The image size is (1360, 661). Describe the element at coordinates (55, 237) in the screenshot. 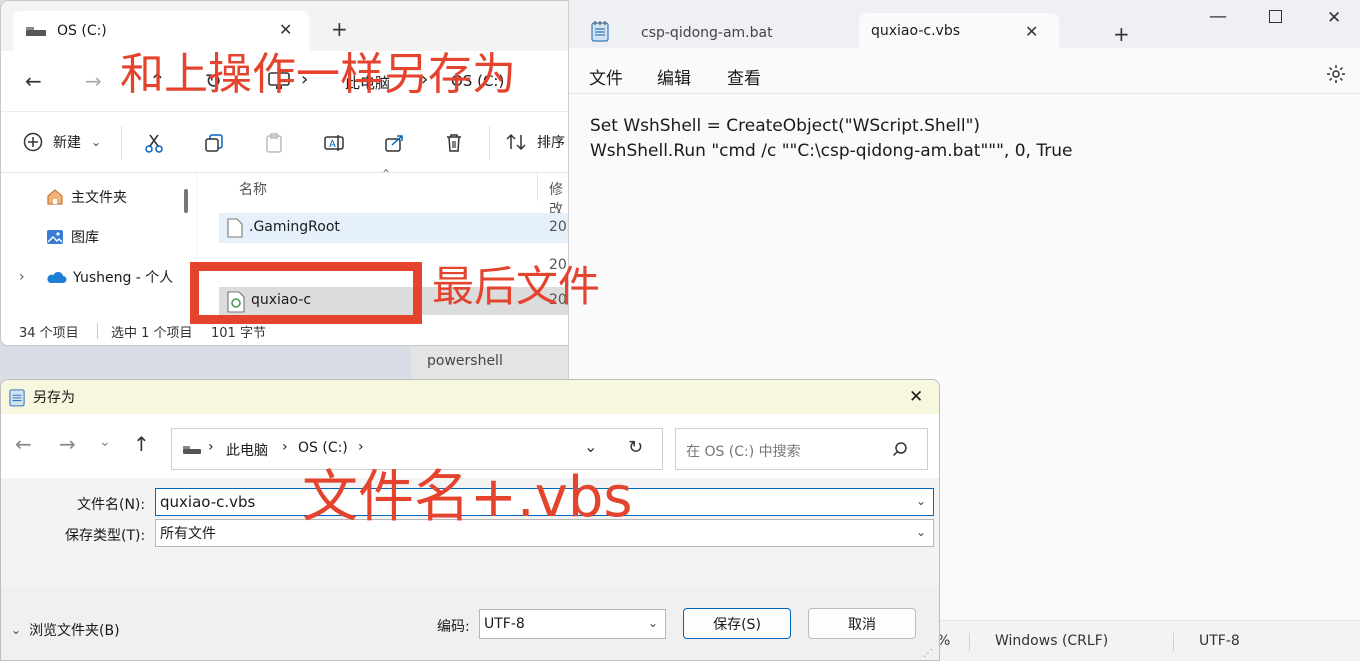

I see `gallery-icon` at that location.